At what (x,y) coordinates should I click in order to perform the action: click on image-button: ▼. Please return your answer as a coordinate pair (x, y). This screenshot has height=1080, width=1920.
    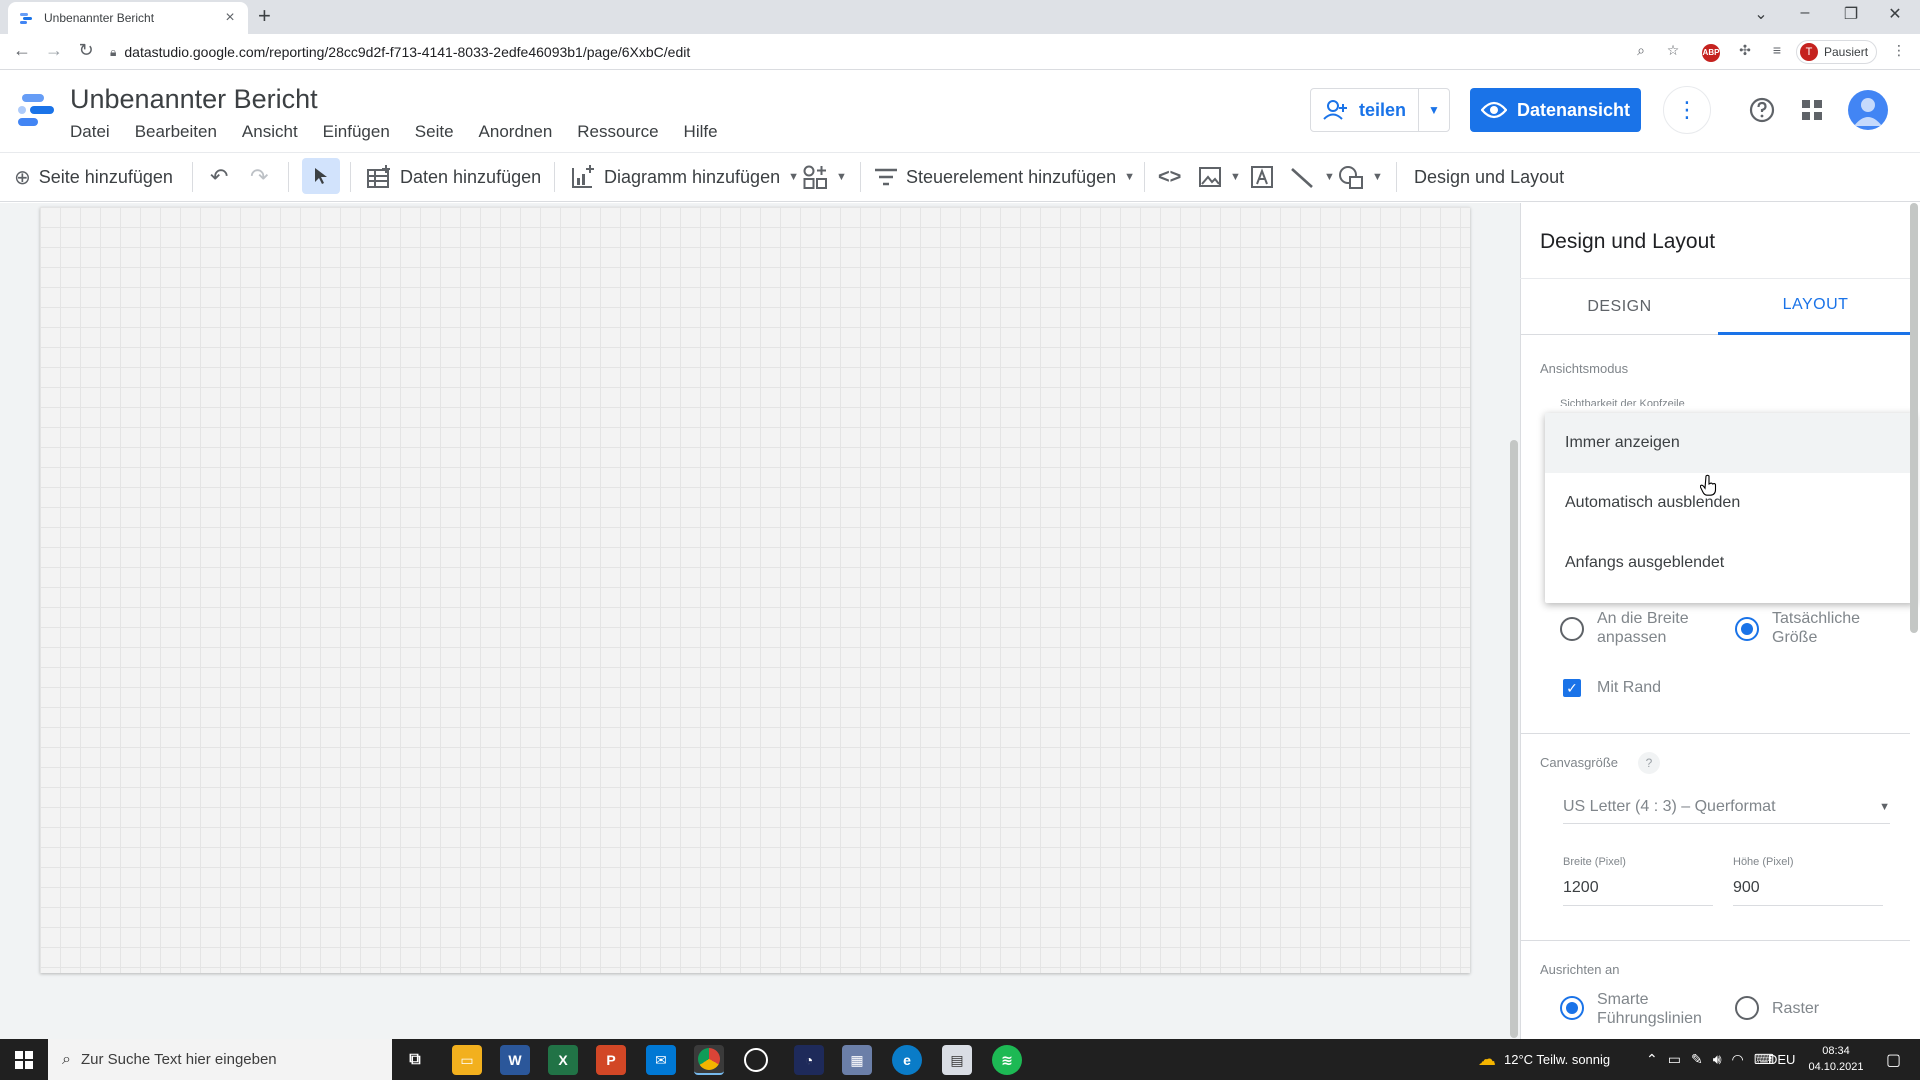
    Looking at the image, I should click on (1219, 177).